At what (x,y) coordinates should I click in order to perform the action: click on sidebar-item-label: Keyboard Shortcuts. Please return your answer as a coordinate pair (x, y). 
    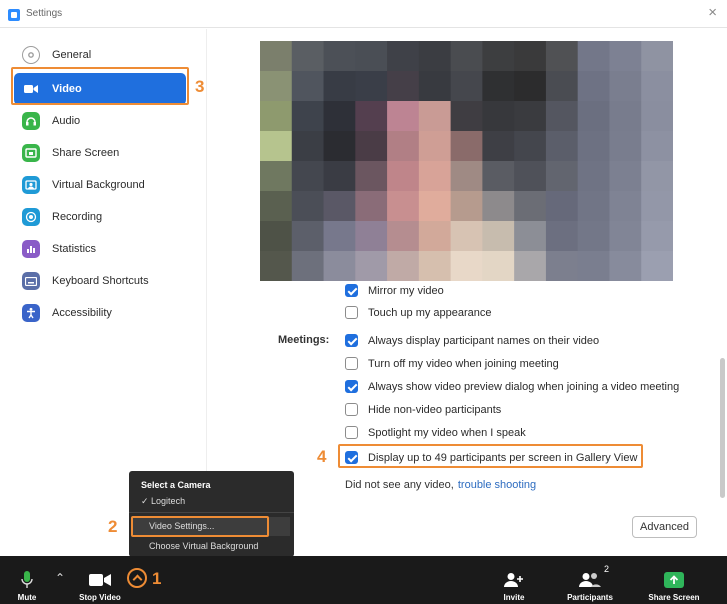
    Looking at the image, I should click on (100, 281).